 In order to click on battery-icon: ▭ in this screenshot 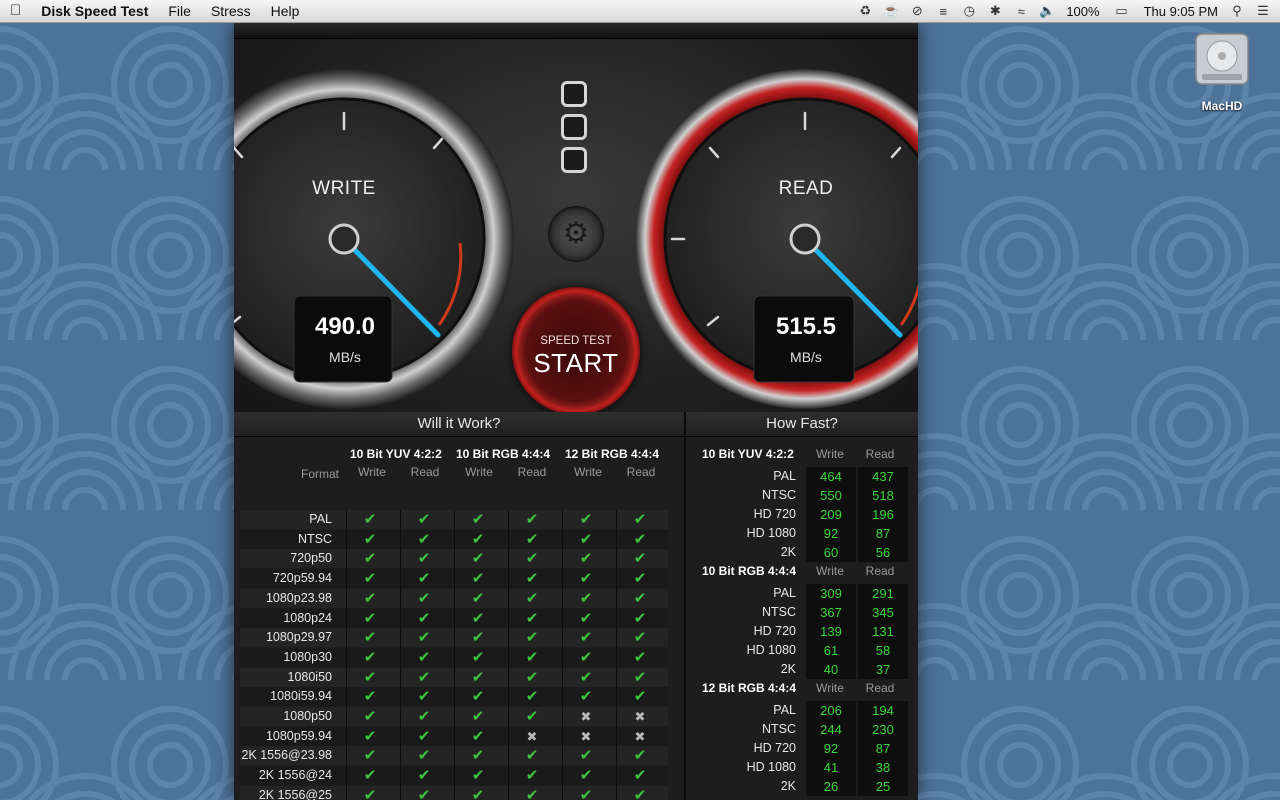, I will do `click(1122, 10)`.